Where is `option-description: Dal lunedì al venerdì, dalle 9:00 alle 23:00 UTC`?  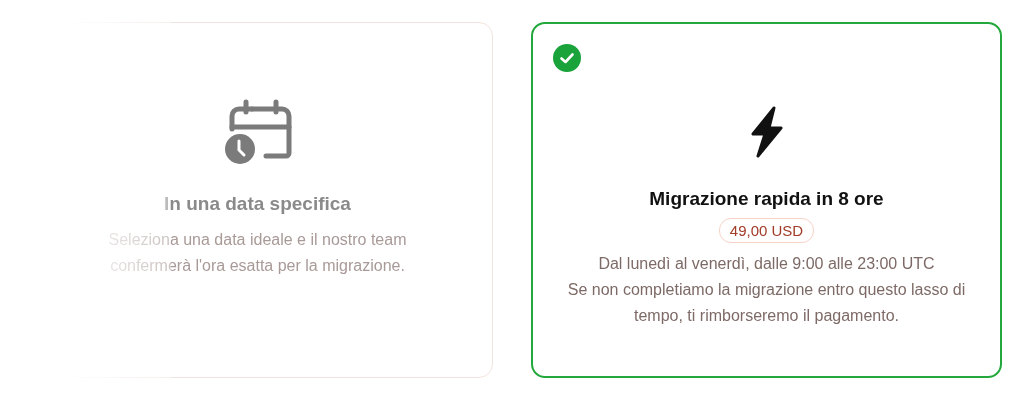 option-description: Dal lunedì al venerdì, dalle 9:00 alle 23:00 UTC is located at coordinates (766, 264).